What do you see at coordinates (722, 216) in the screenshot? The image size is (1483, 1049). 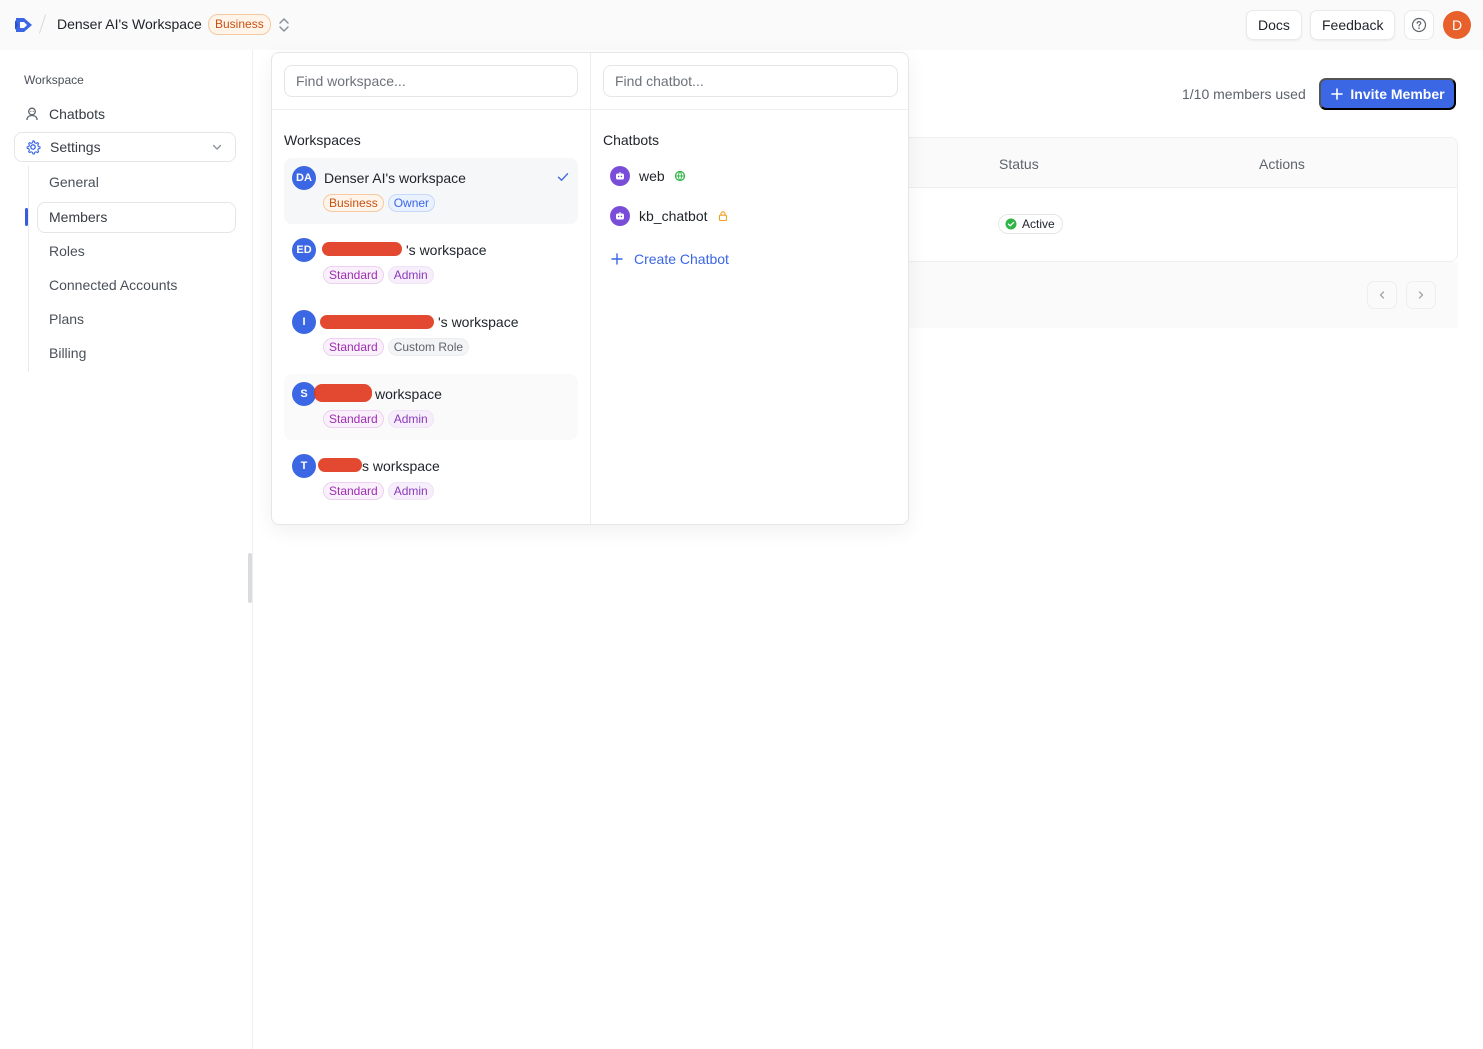 I see `lock-icon` at bounding box center [722, 216].